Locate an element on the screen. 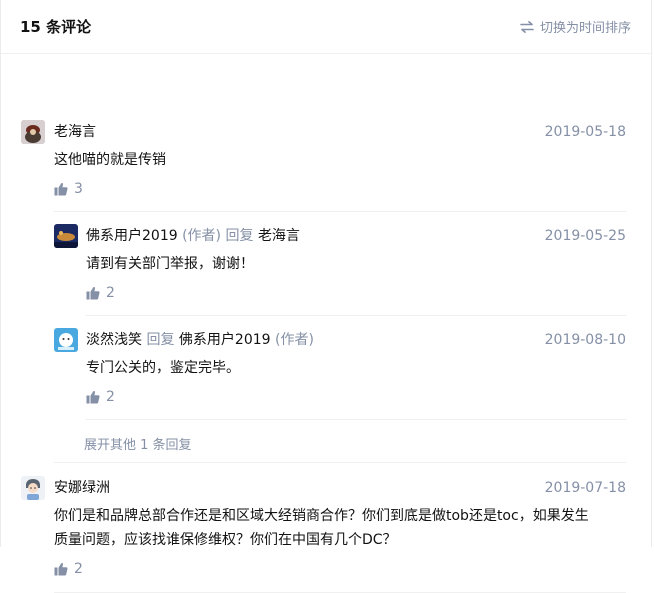  comment-count-title: 15 条评论 is located at coordinates (56, 27).